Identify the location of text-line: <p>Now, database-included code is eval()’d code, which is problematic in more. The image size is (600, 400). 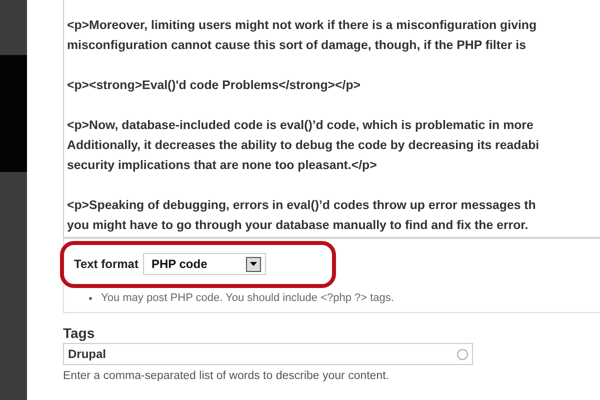
(300, 125).